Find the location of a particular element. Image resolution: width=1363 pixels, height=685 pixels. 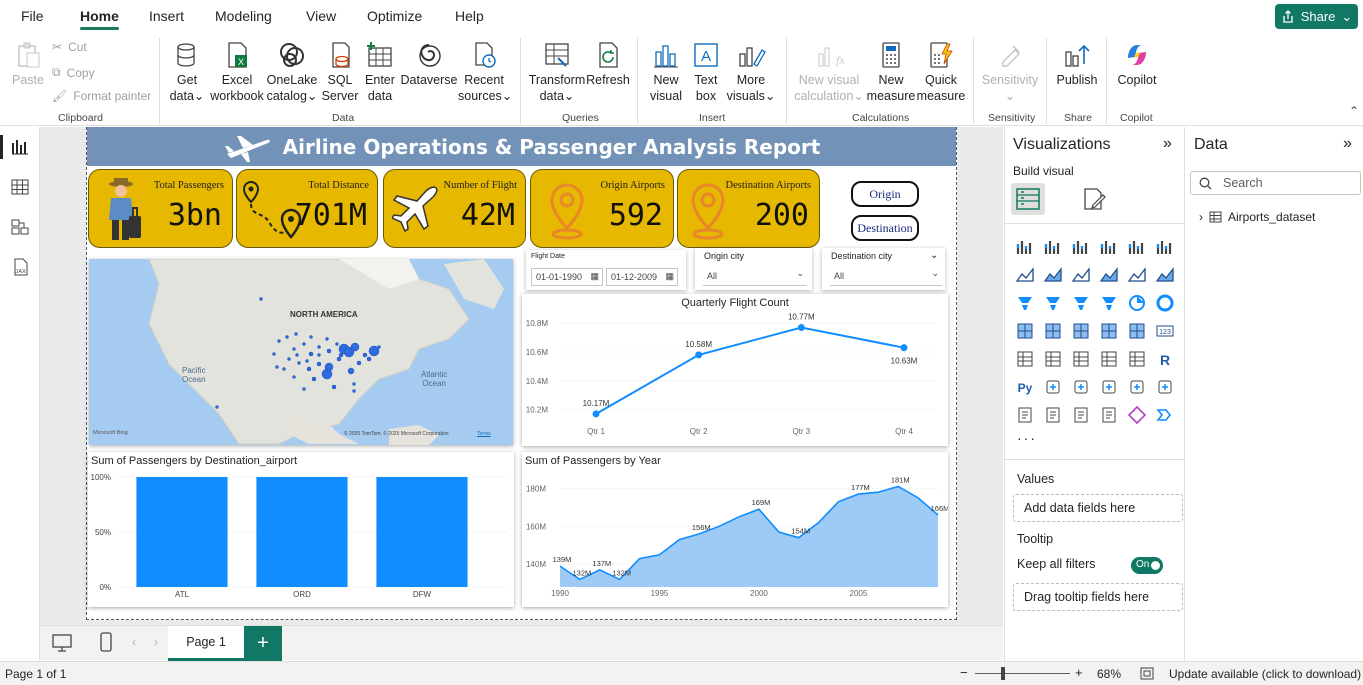

narrative-icon is located at coordinates (1137, 387).